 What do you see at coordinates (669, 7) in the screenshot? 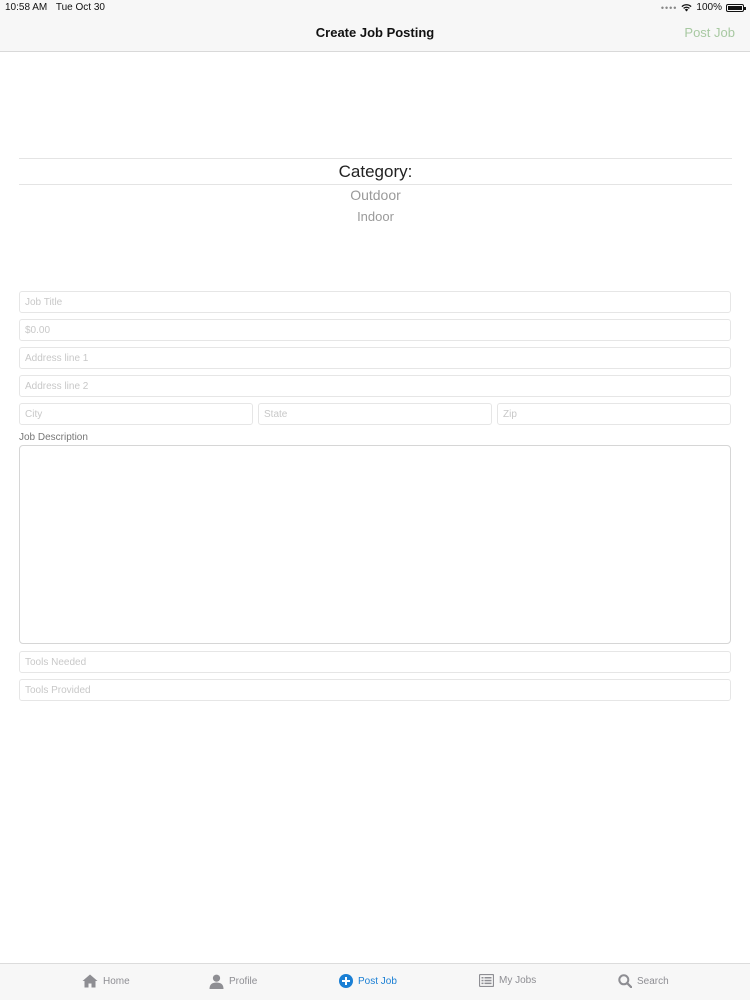
I see `signal-icon: ••••` at bounding box center [669, 7].